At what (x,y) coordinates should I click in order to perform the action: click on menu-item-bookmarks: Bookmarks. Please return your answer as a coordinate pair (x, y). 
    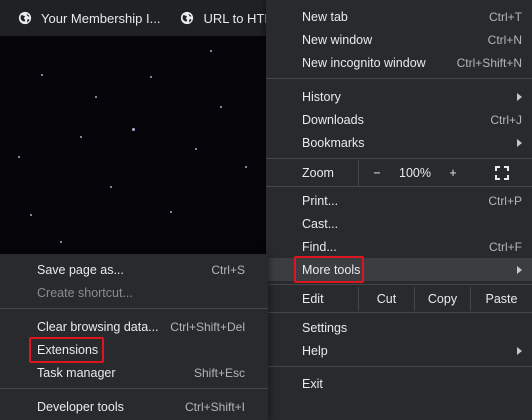
    Looking at the image, I should click on (399, 142).